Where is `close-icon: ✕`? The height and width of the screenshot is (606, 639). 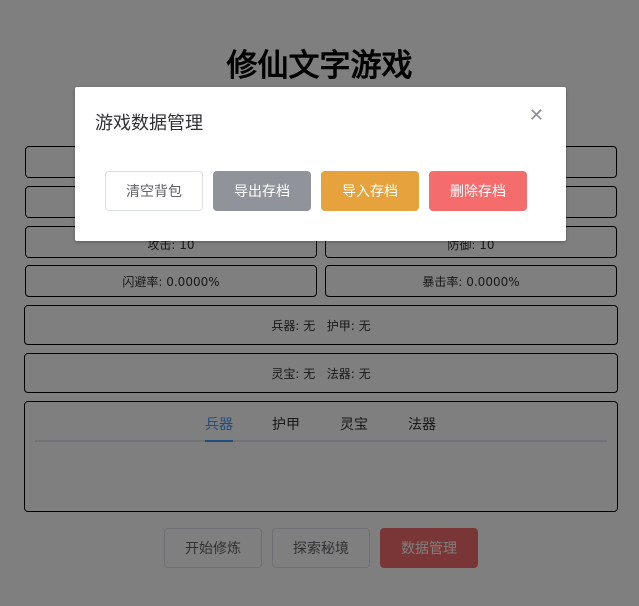
close-icon: ✕ is located at coordinates (536, 115).